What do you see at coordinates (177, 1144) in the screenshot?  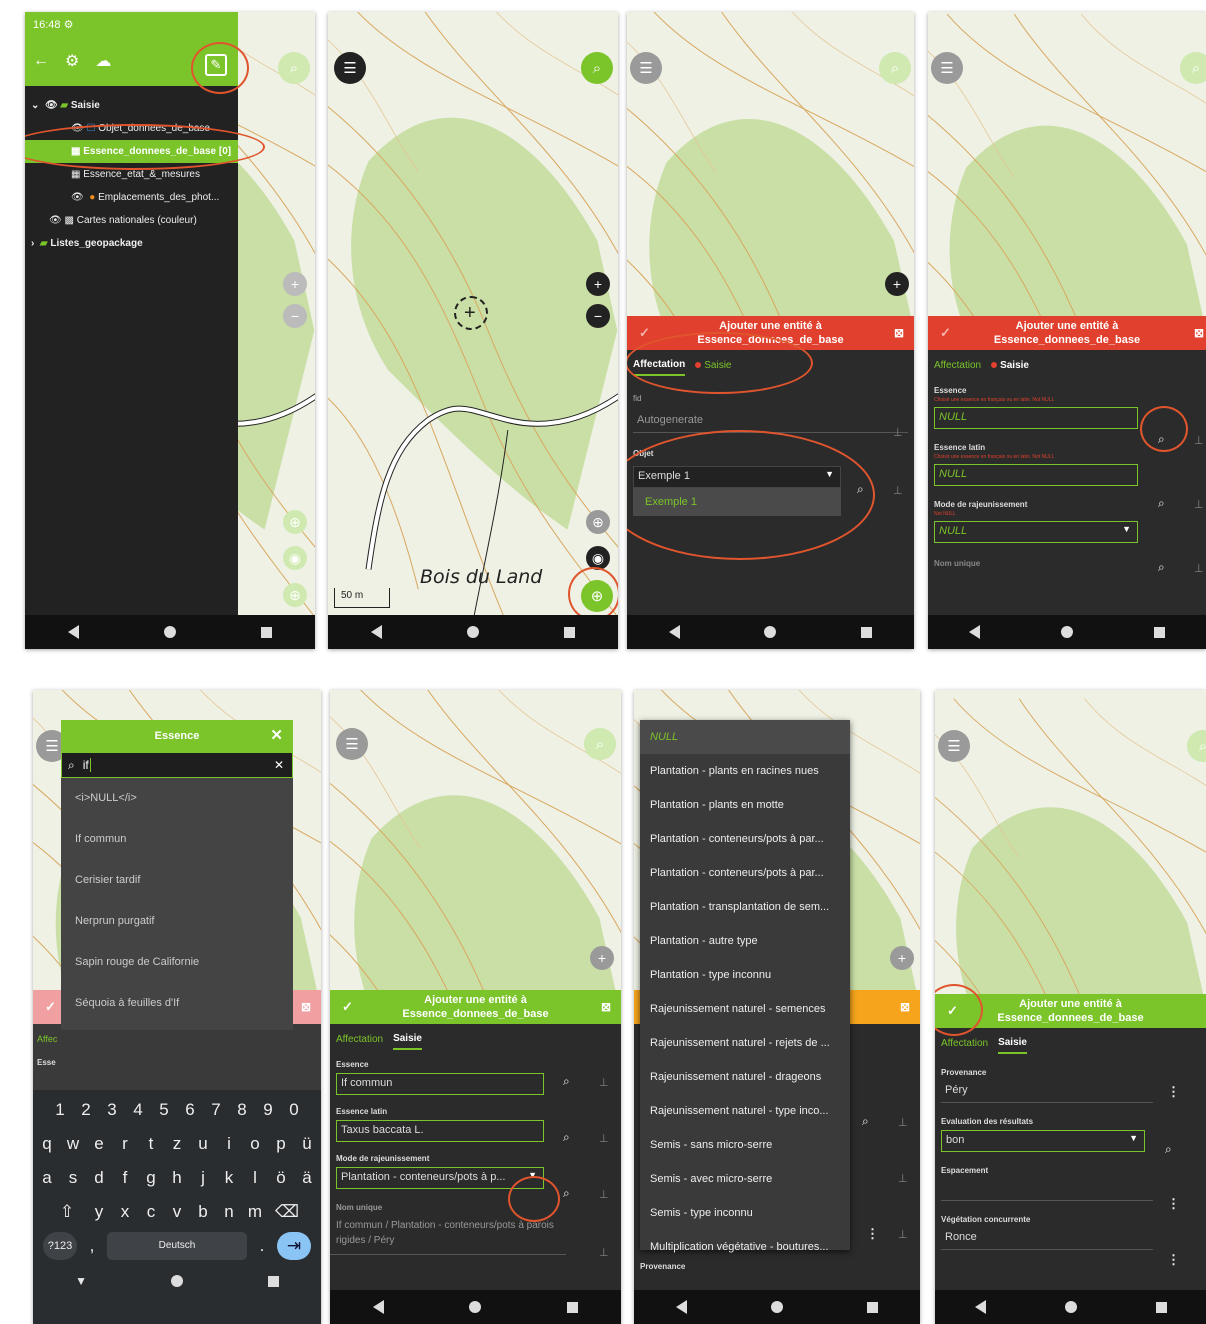 I see `key-z: z` at bounding box center [177, 1144].